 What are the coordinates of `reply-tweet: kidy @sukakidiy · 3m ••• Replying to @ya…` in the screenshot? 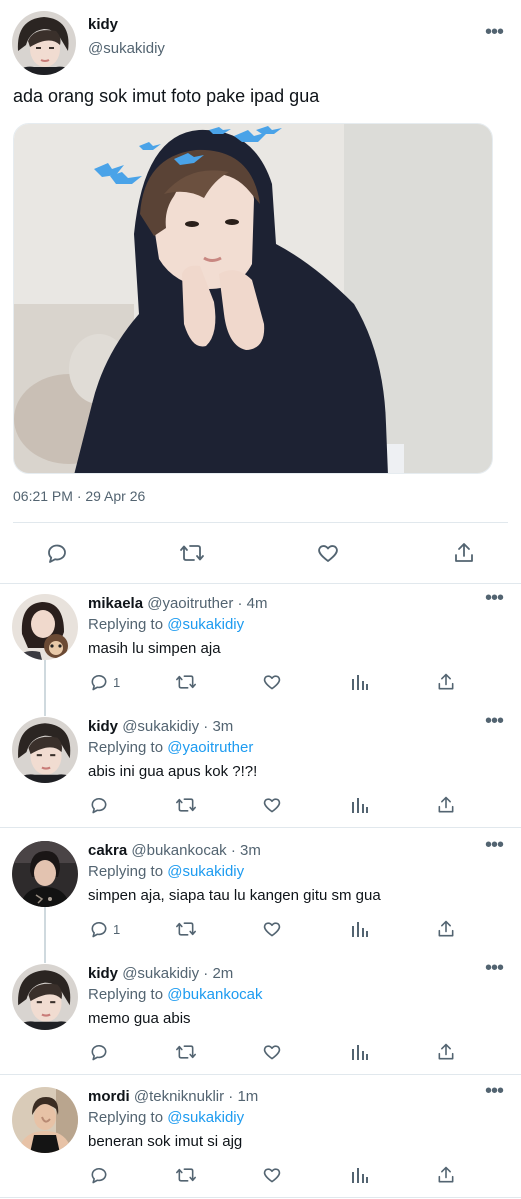 It's located at (260, 768).